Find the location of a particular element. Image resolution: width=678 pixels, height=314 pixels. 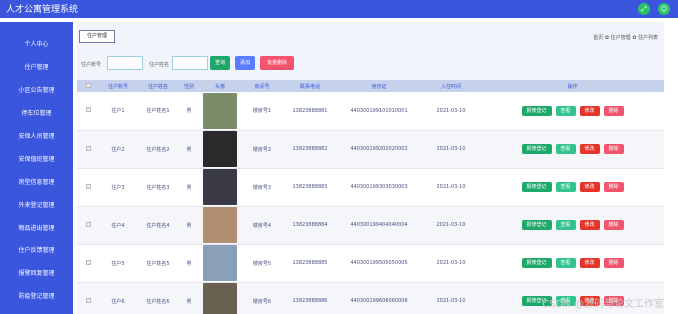

header-phone: 联系电话 is located at coordinates (310, 86).